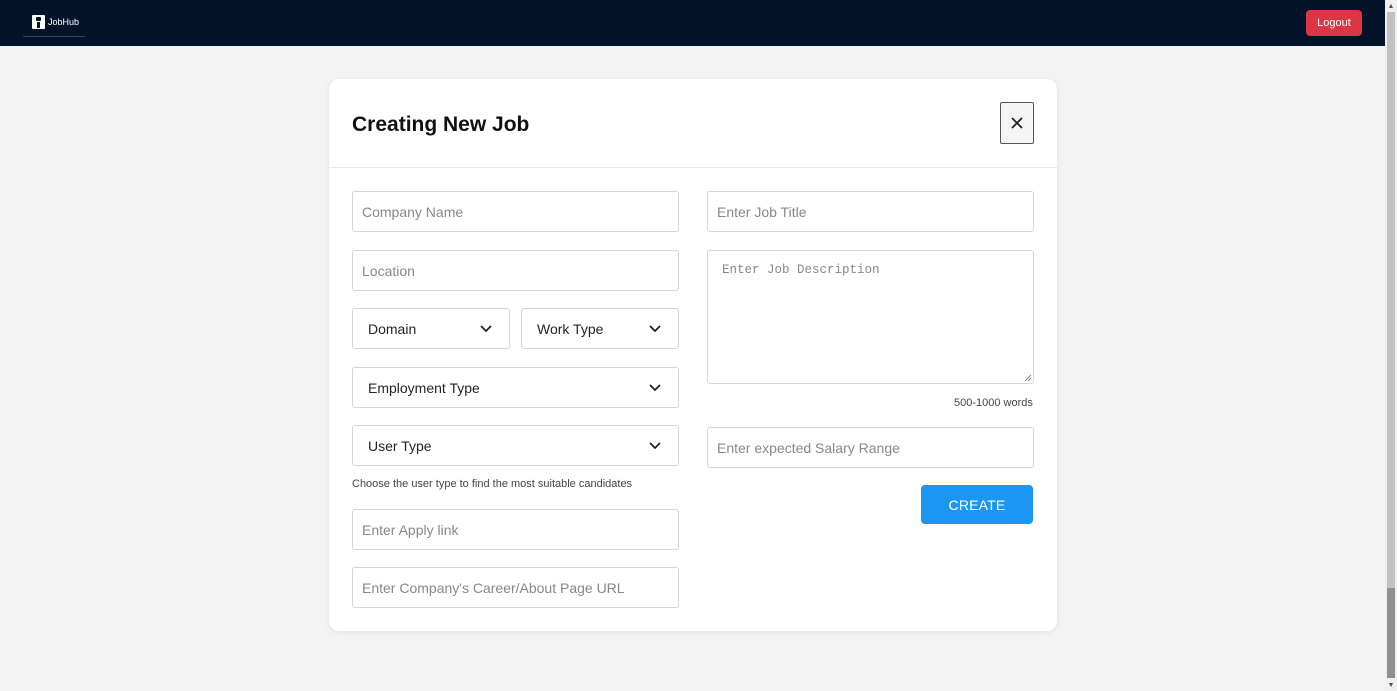  Describe the element at coordinates (1391, 6) in the screenshot. I see `scroll-up-arrow-icon: ▲` at that location.